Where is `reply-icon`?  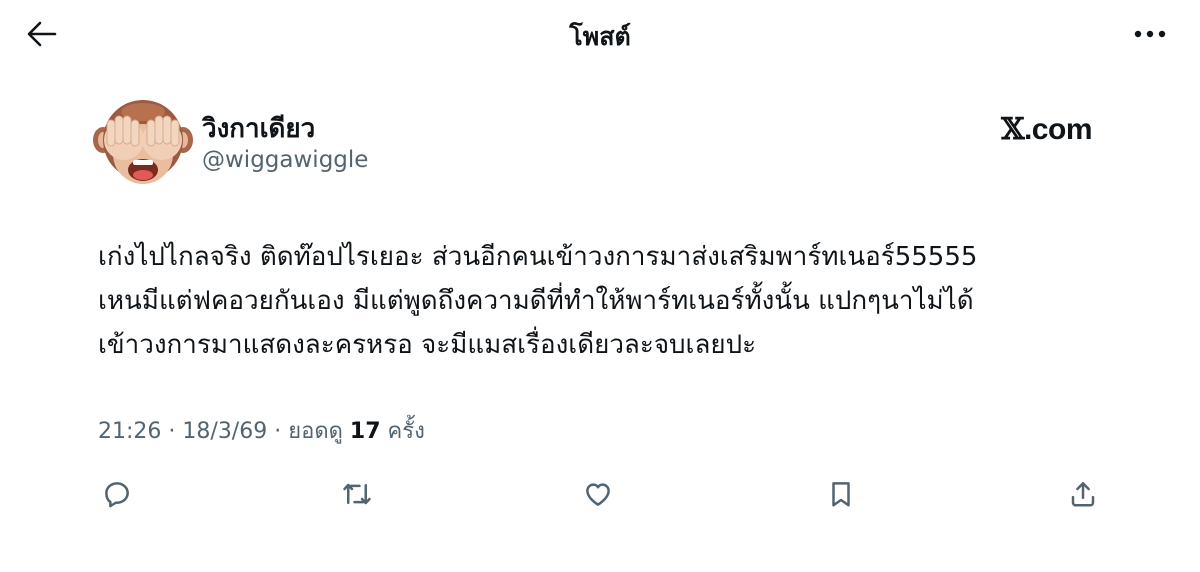
reply-icon is located at coordinates (117, 495).